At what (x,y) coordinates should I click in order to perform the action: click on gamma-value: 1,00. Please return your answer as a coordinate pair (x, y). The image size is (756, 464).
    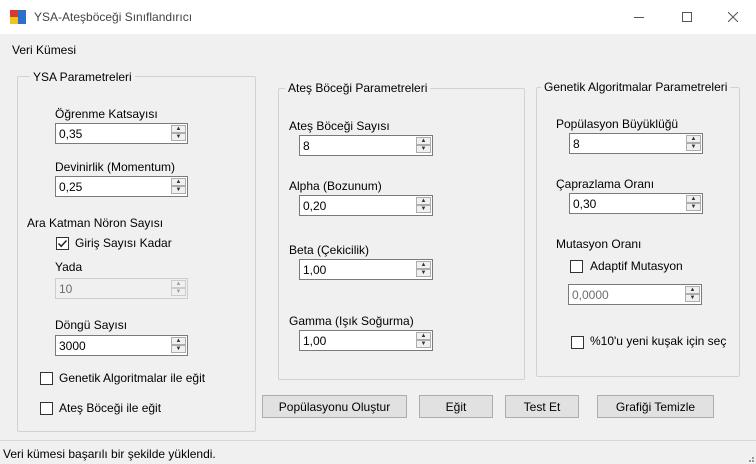
    Looking at the image, I should click on (315, 341).